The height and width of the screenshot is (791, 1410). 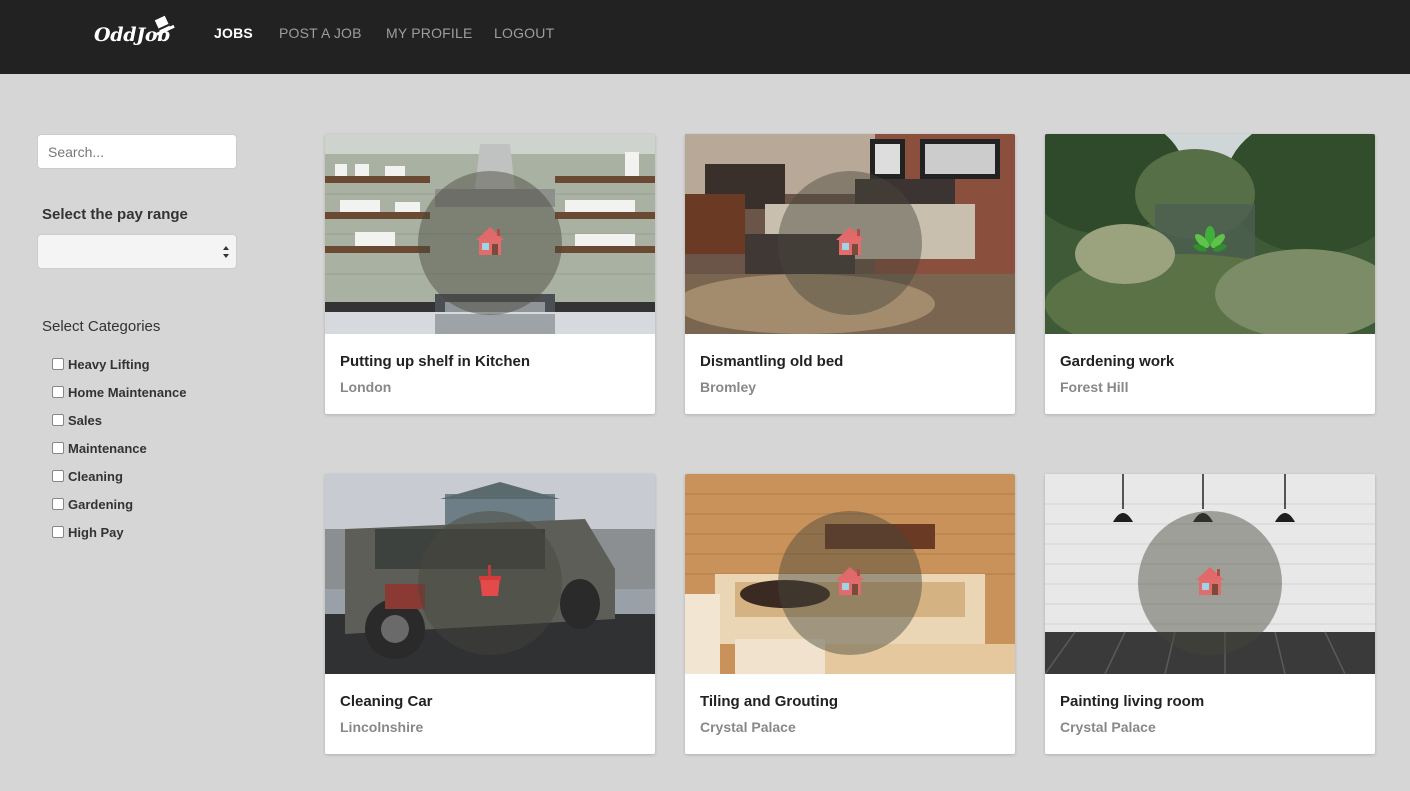 I want to click on job-image-bedroom, so click(x=850, y=234).